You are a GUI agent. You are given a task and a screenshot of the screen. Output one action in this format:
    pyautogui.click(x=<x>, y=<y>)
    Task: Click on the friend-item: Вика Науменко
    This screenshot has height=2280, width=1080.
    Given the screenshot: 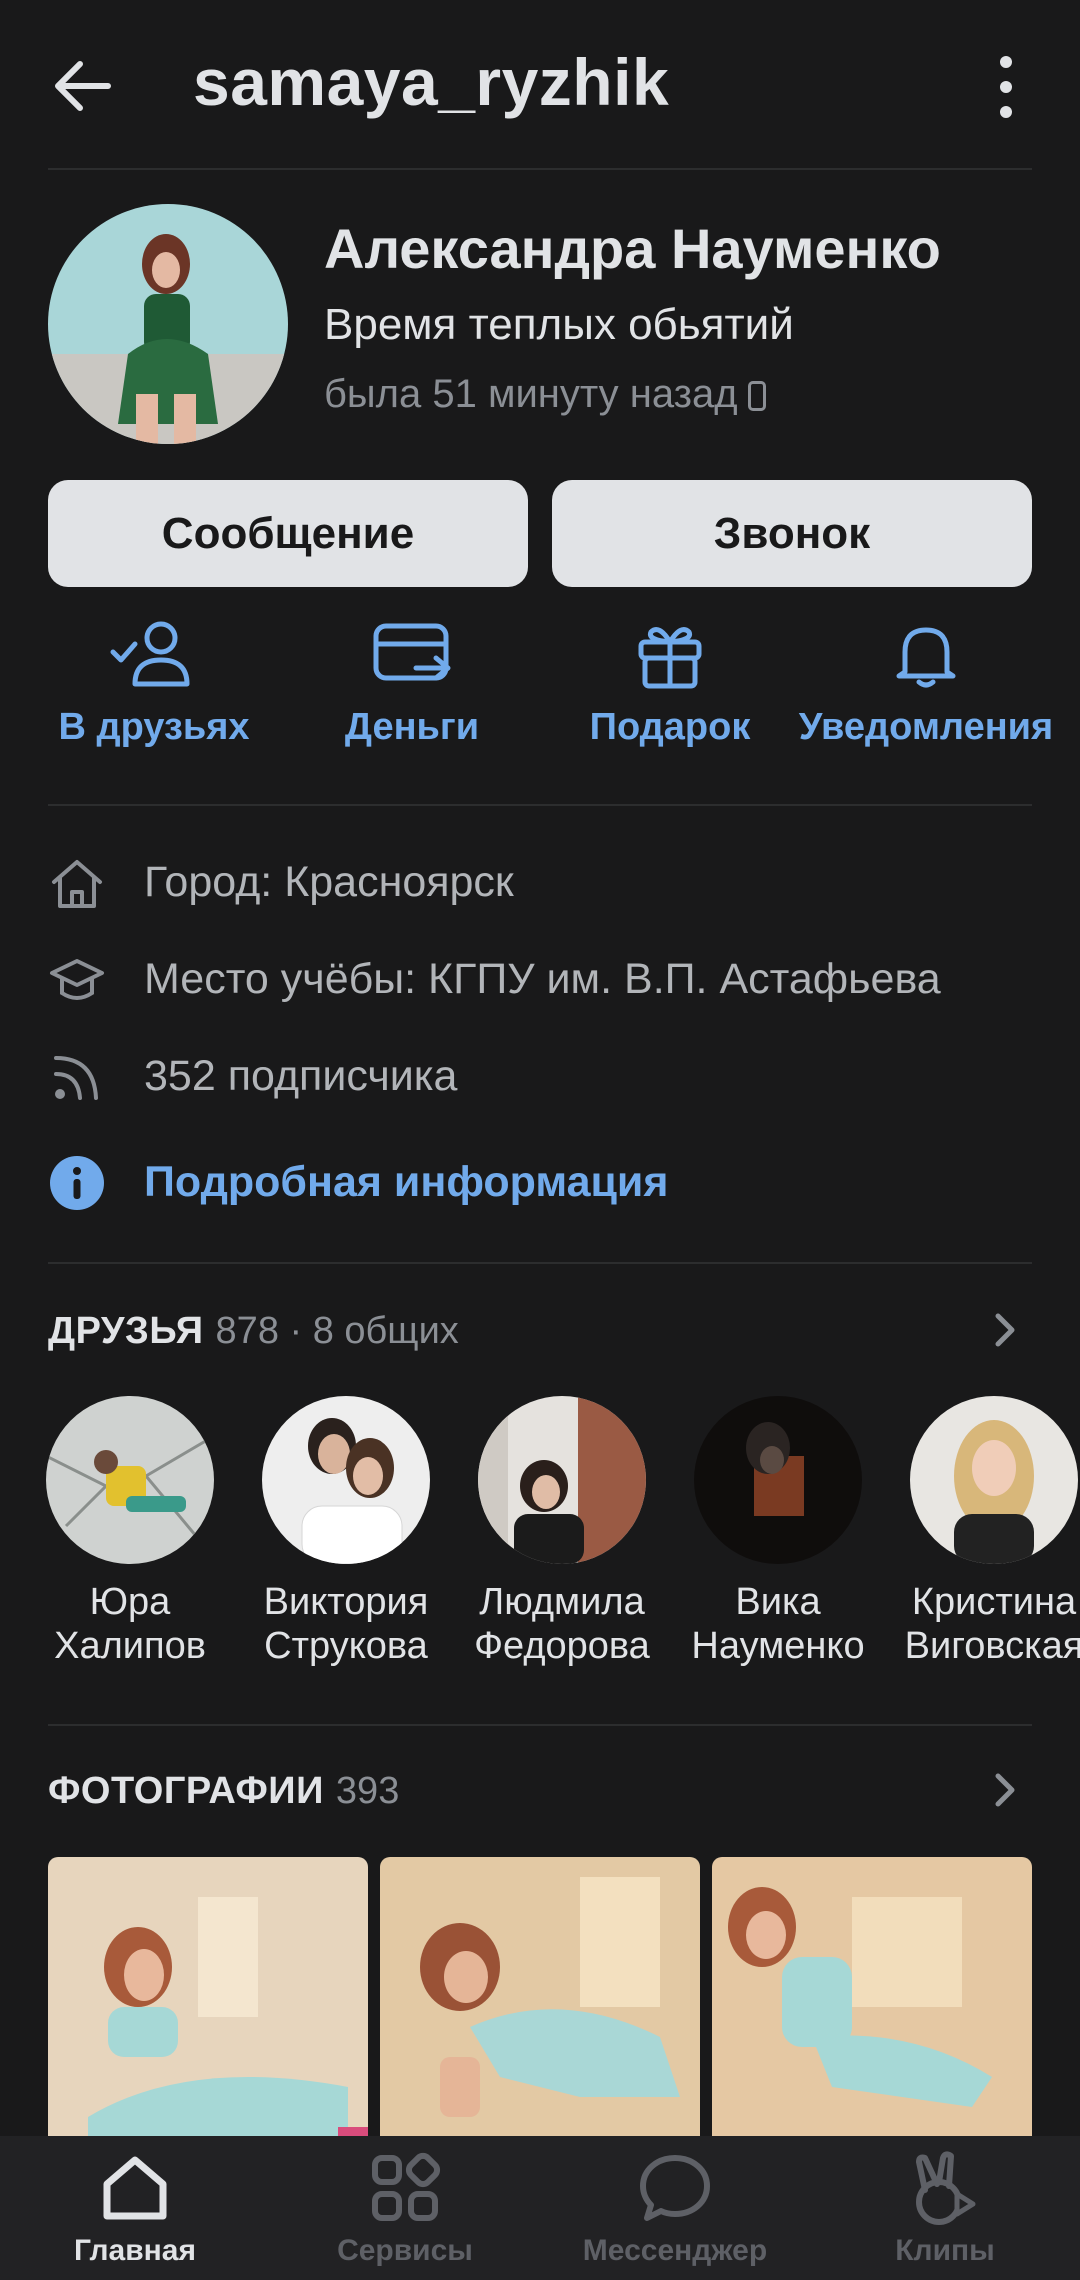 What is the action you would take?
    pyautogui.click(x=778, y=1532)
    